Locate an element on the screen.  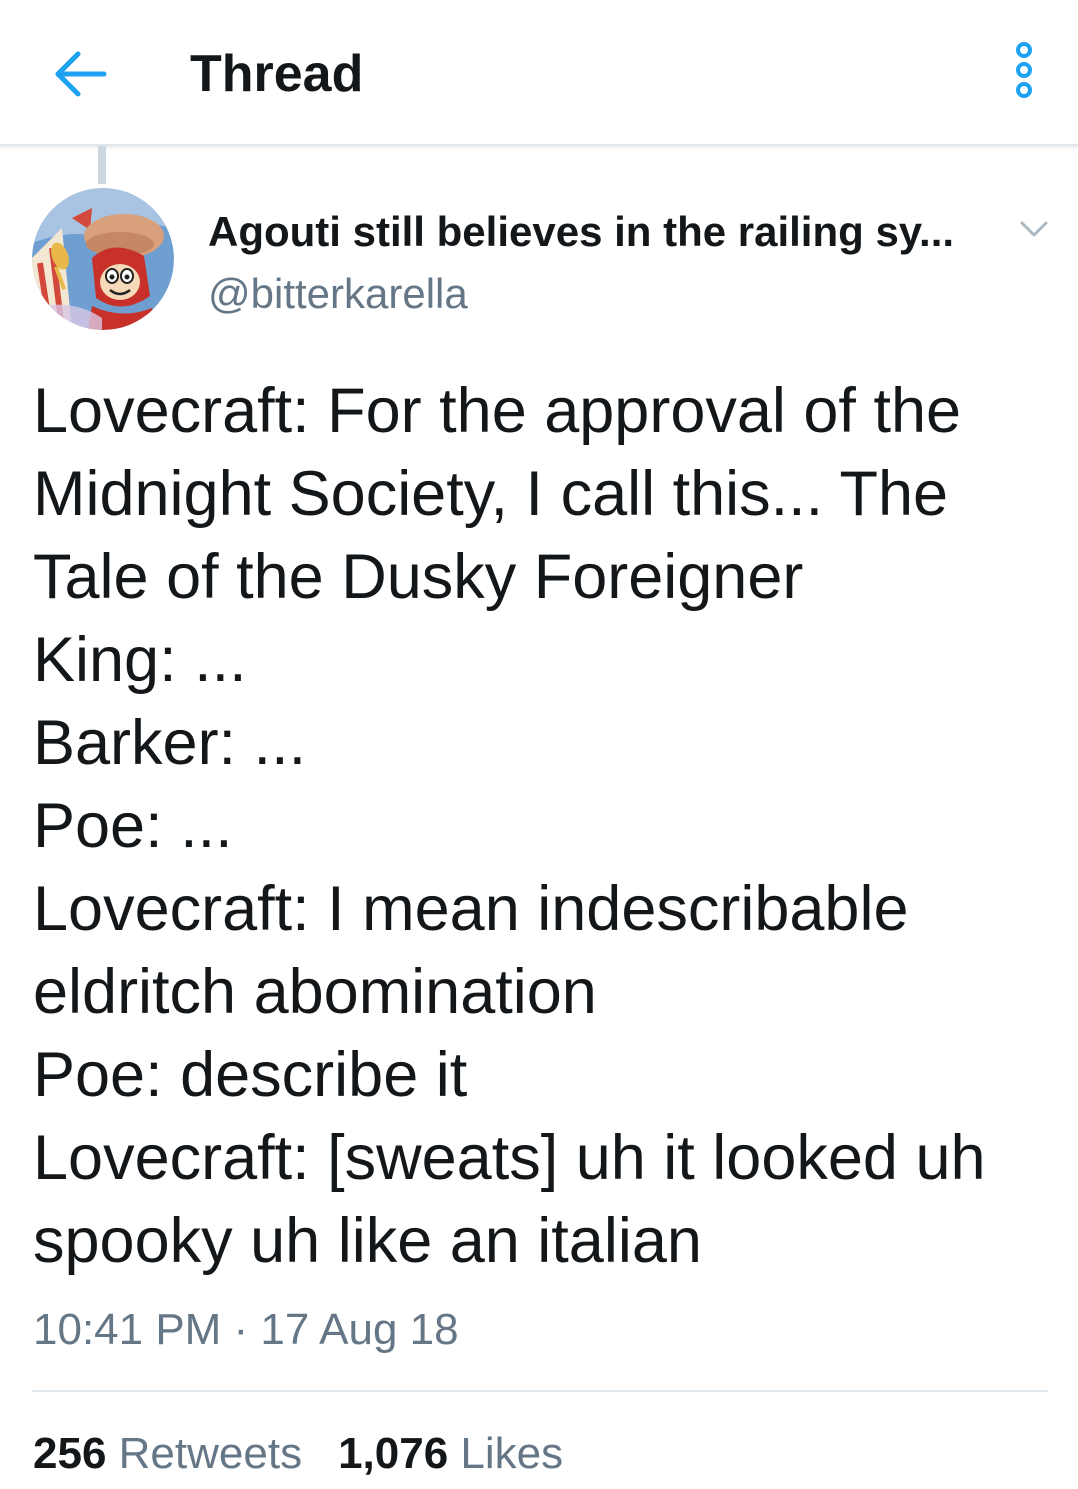
chevron-down-icon is located at coordinates (1034, 229).